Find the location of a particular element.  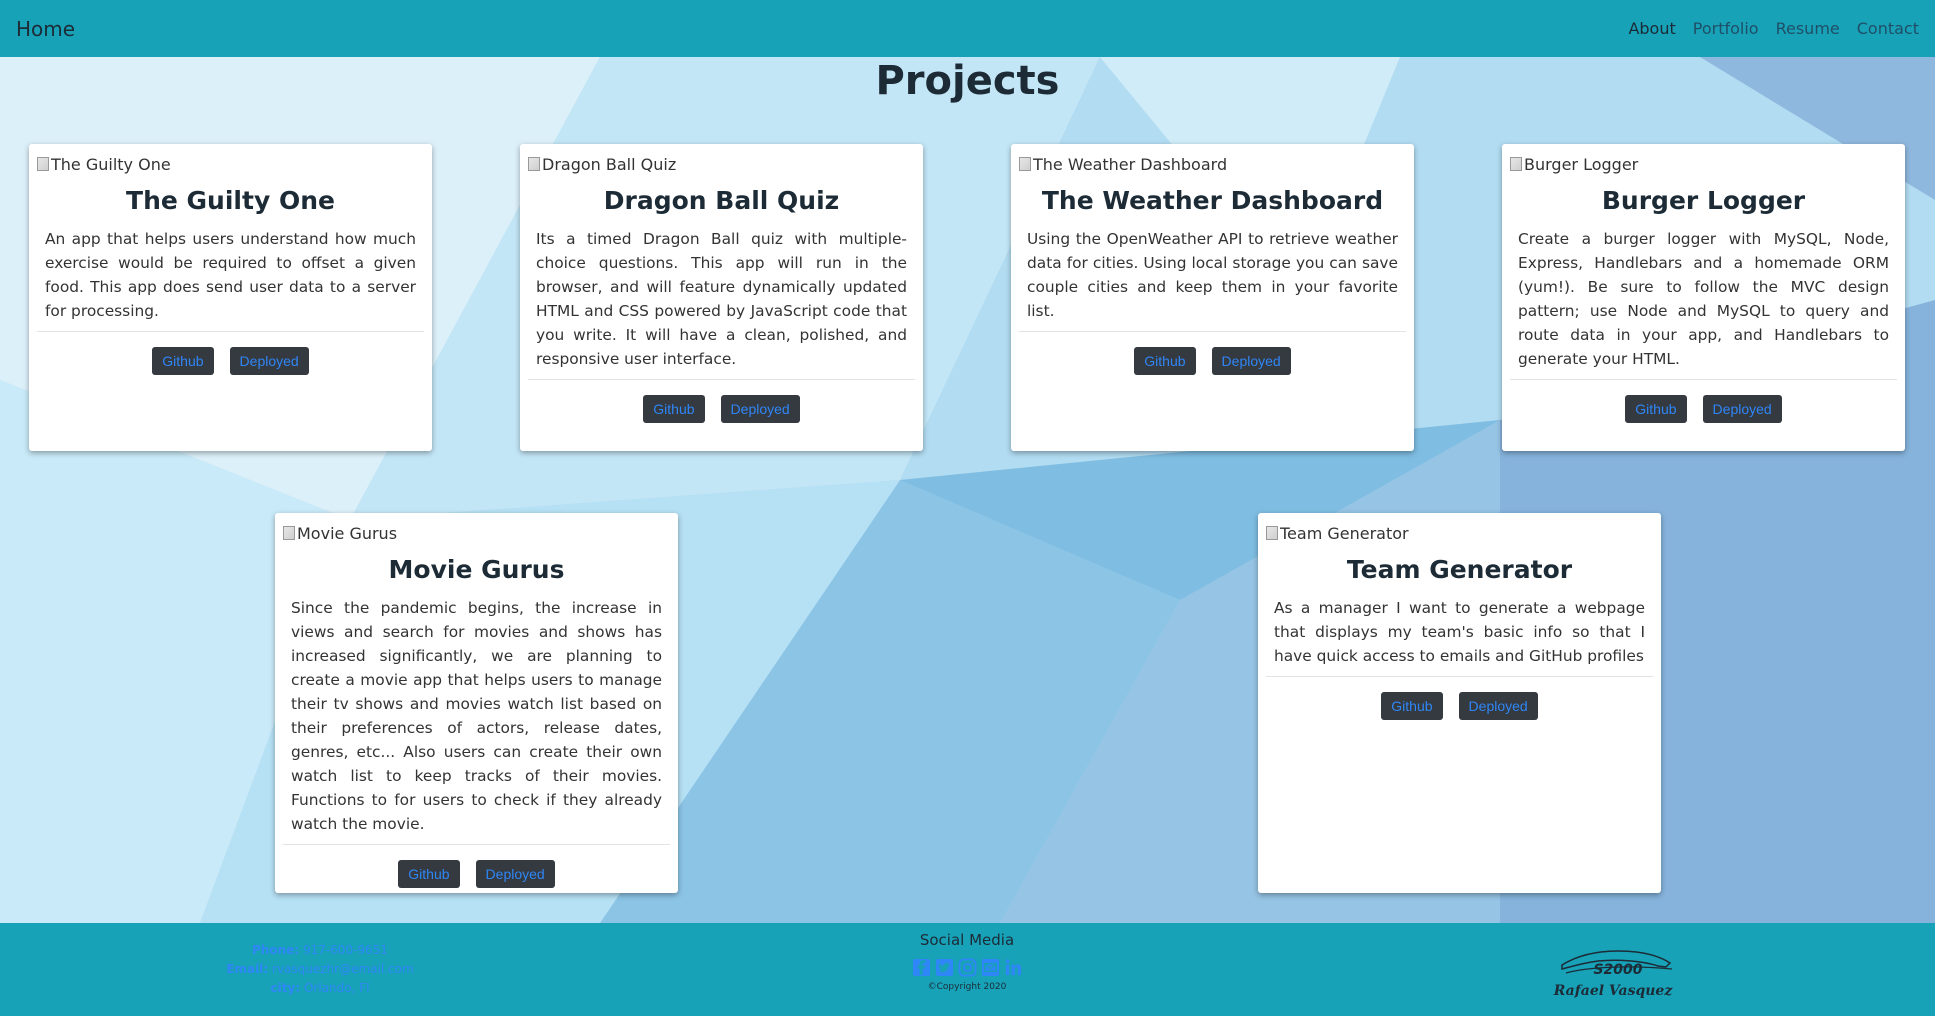

facebook-icon is located at coordinates (921, 967).